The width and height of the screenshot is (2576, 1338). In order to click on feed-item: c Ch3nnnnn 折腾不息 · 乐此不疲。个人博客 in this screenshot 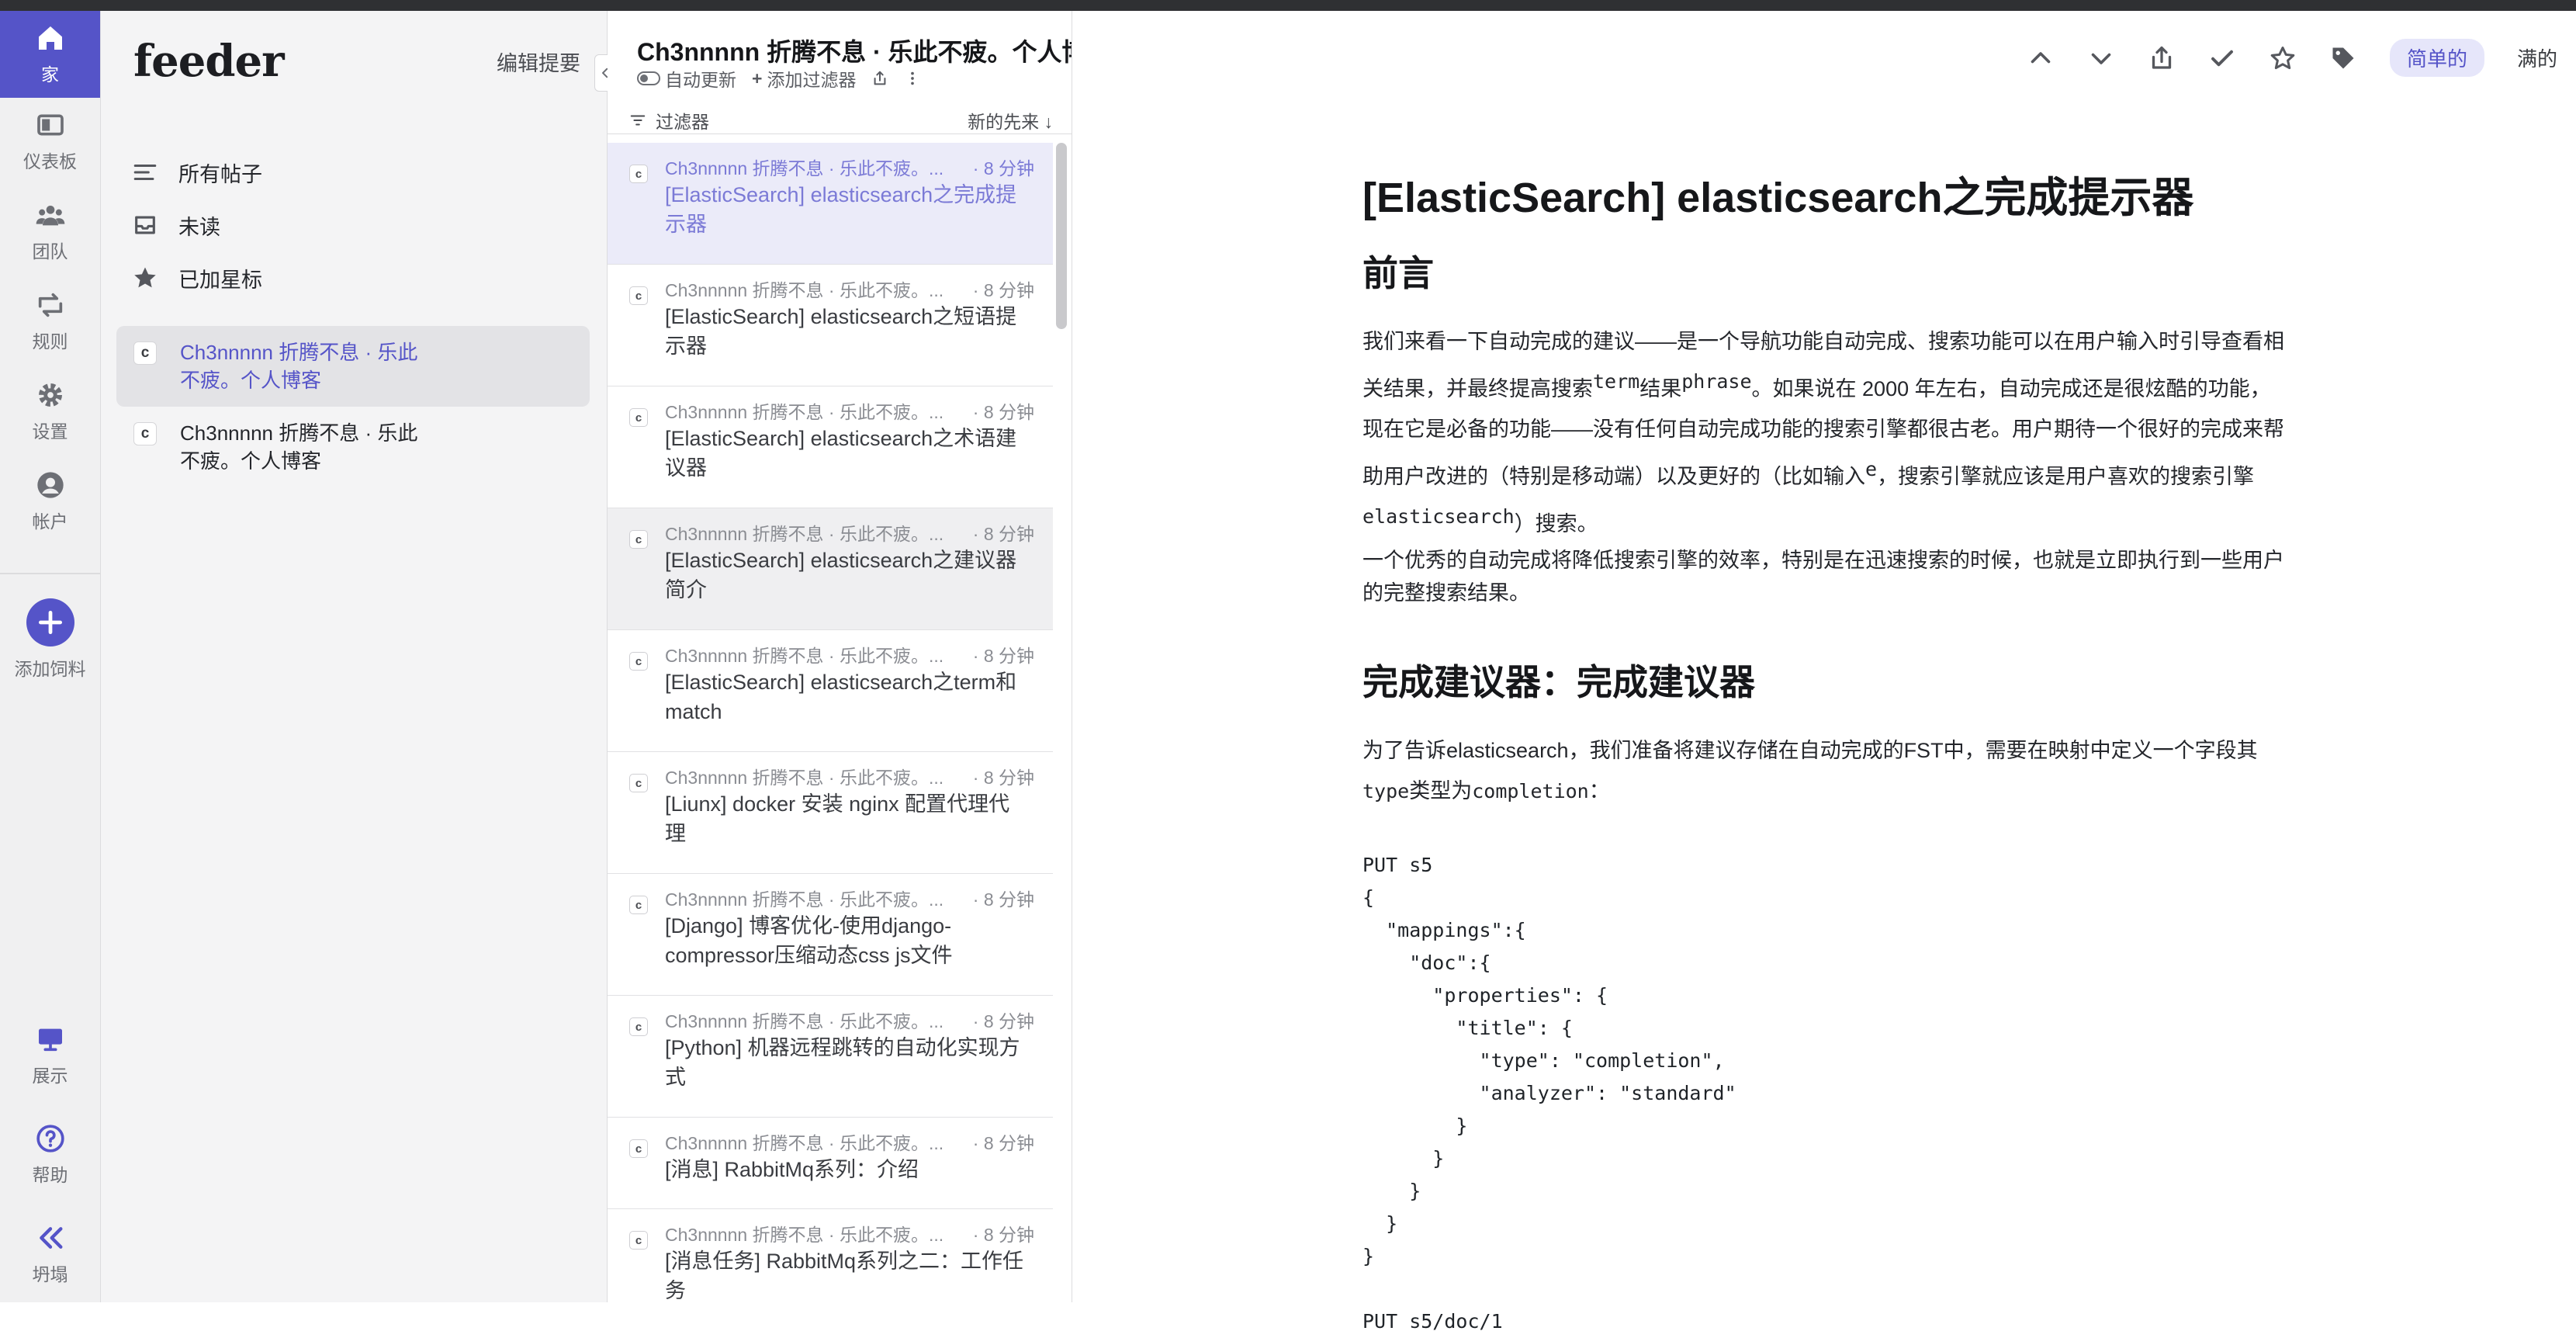, I will do `click(353, 447)`.